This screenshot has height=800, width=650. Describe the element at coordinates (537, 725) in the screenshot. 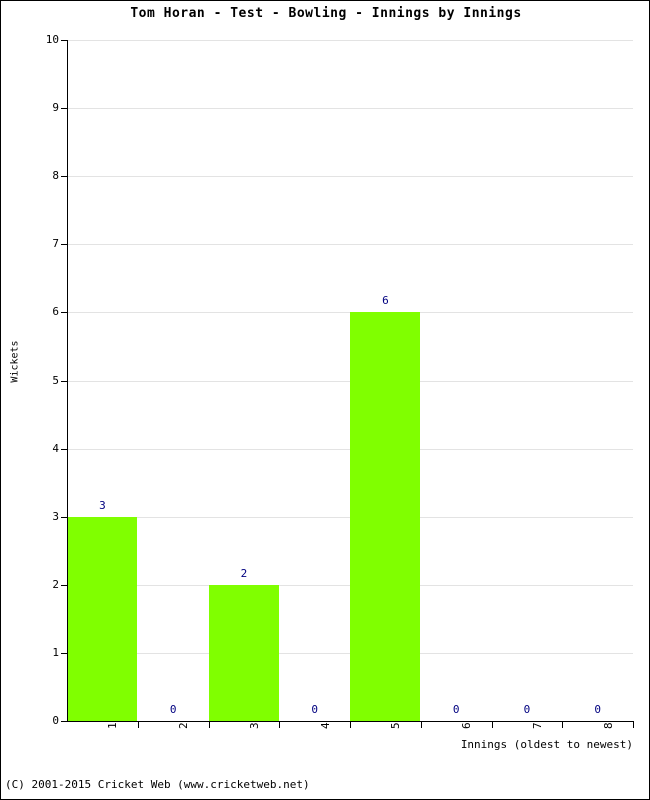

I see `x-axis-tick-label: 7` at that location.